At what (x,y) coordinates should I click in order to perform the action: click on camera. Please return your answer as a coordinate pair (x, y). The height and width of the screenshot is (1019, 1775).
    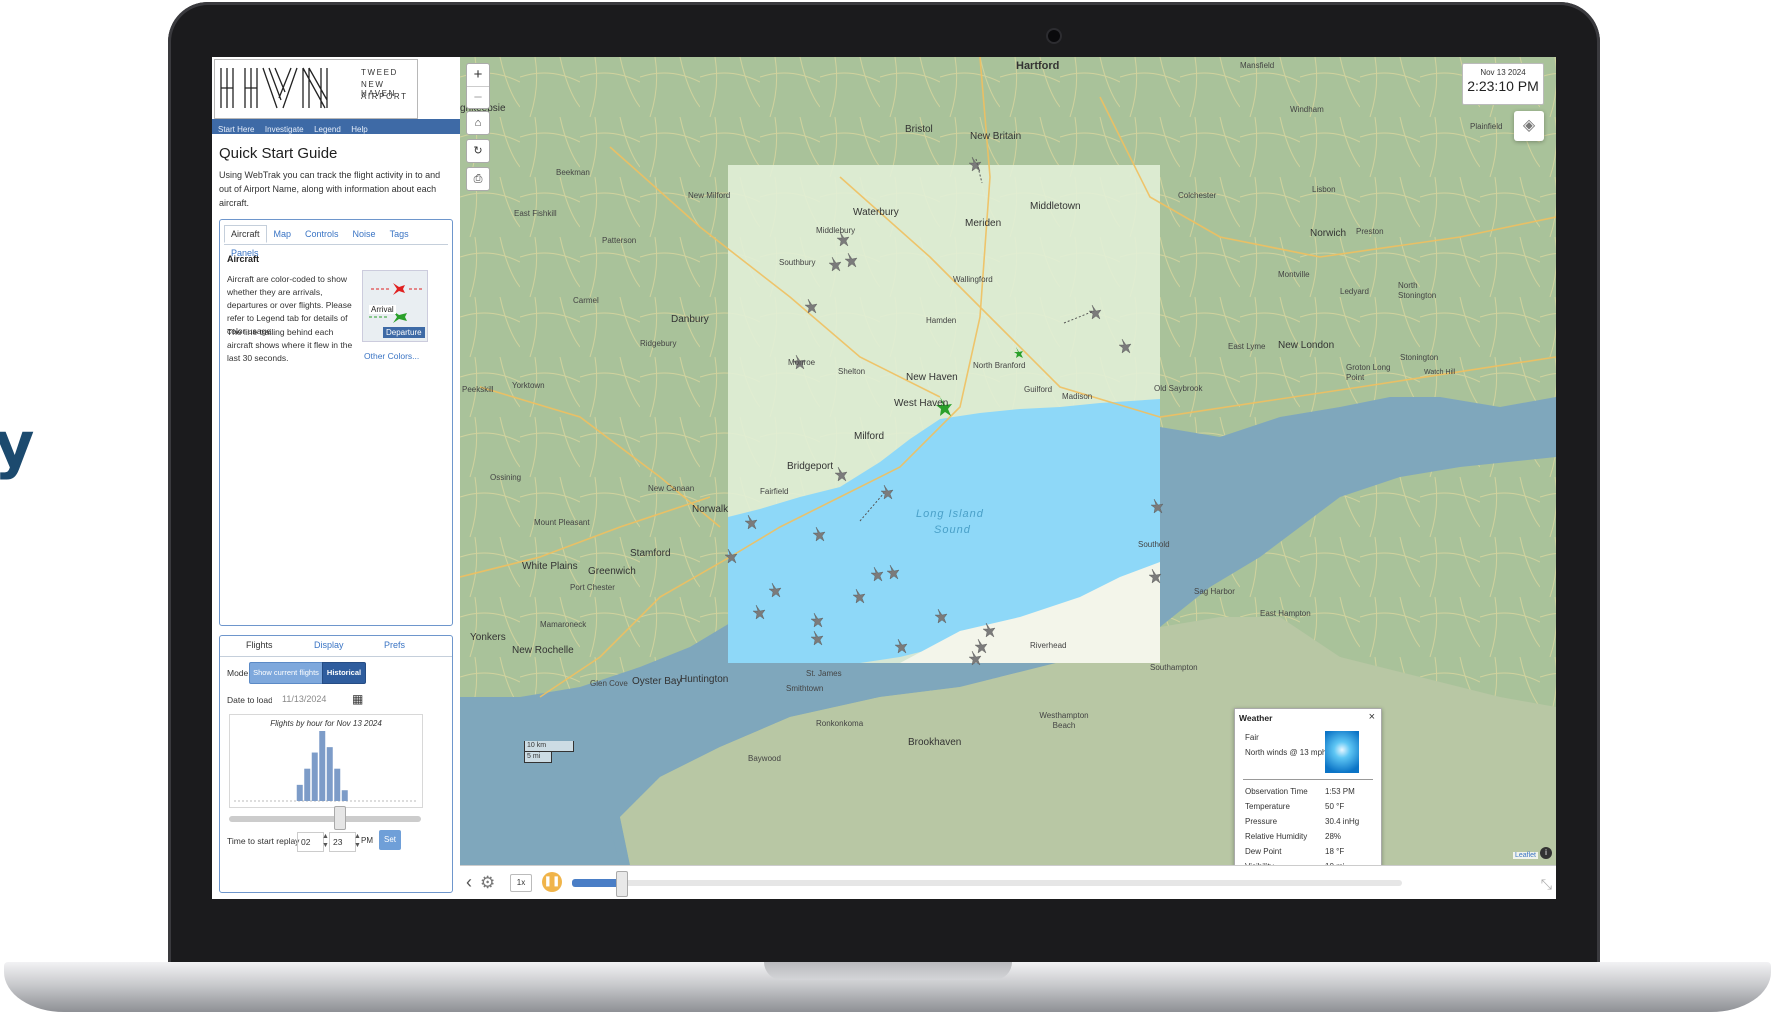
    Looking at the image, I should click on (1054, 36).